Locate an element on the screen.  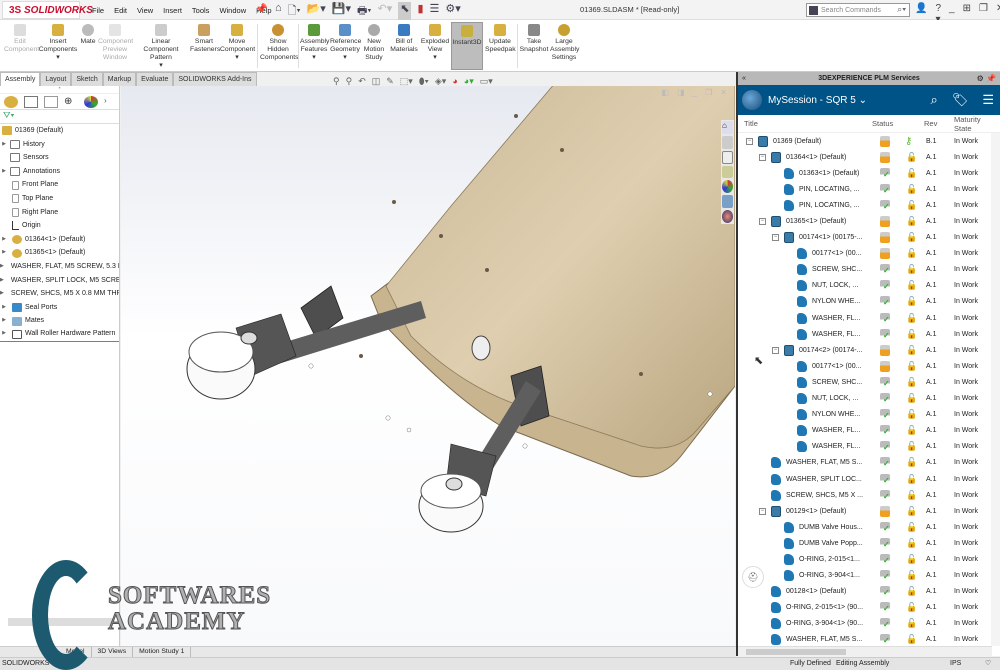
plm-row: O-RING, 3-904<1... 🔓 A.1 In Work is located at coordinates (869, 576).